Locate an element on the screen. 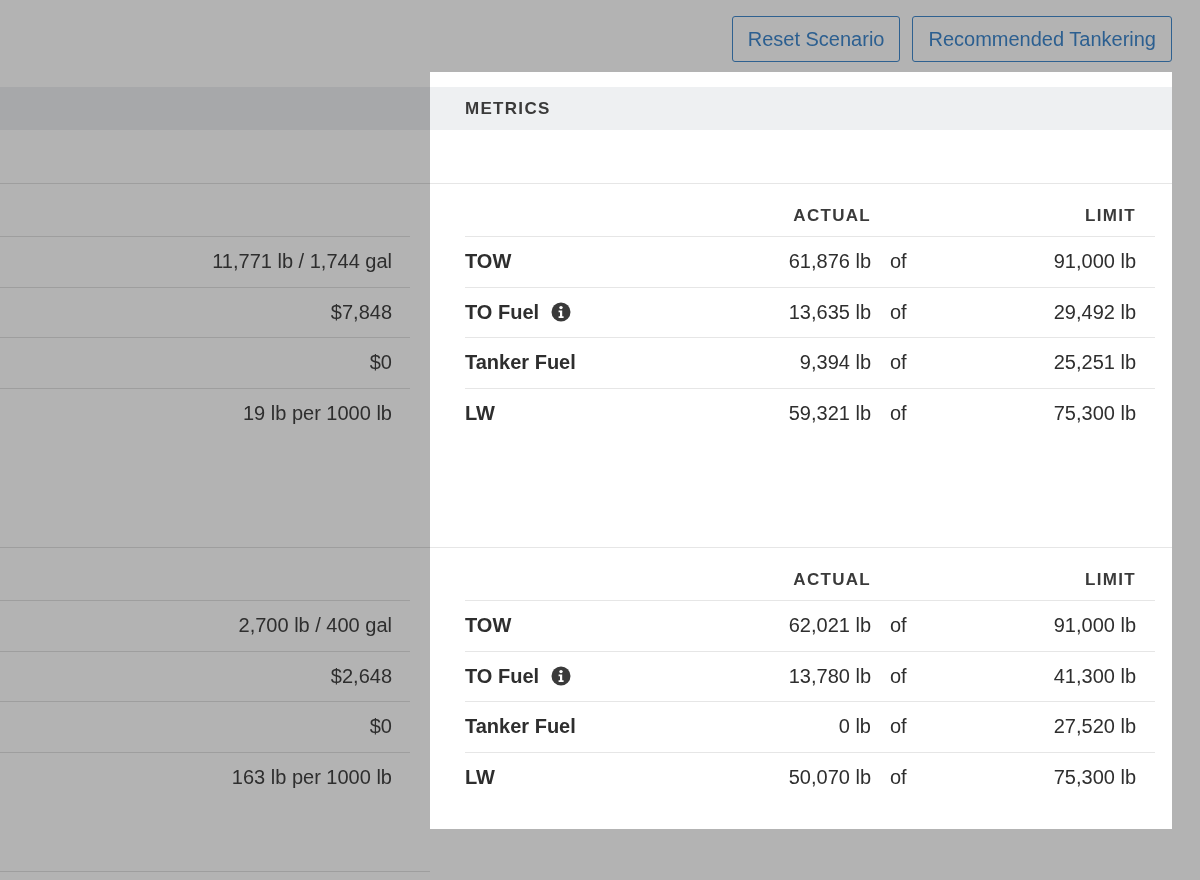 This screenshot has width=1200, height=880. limit-value: 29,492 lb is located at coordinates (1094, 311).